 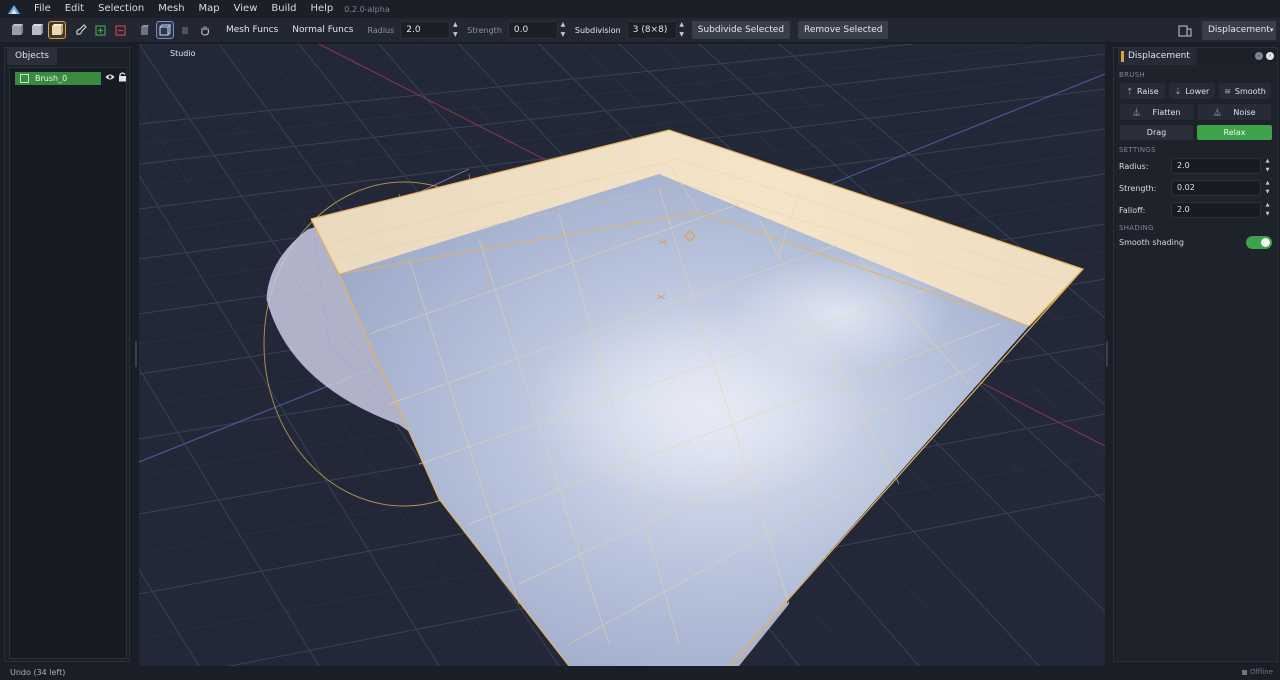 What do you see at coordinates (246, 9) in the screenshot?
I see `menu-view: View` at bounding box center [246, 9].